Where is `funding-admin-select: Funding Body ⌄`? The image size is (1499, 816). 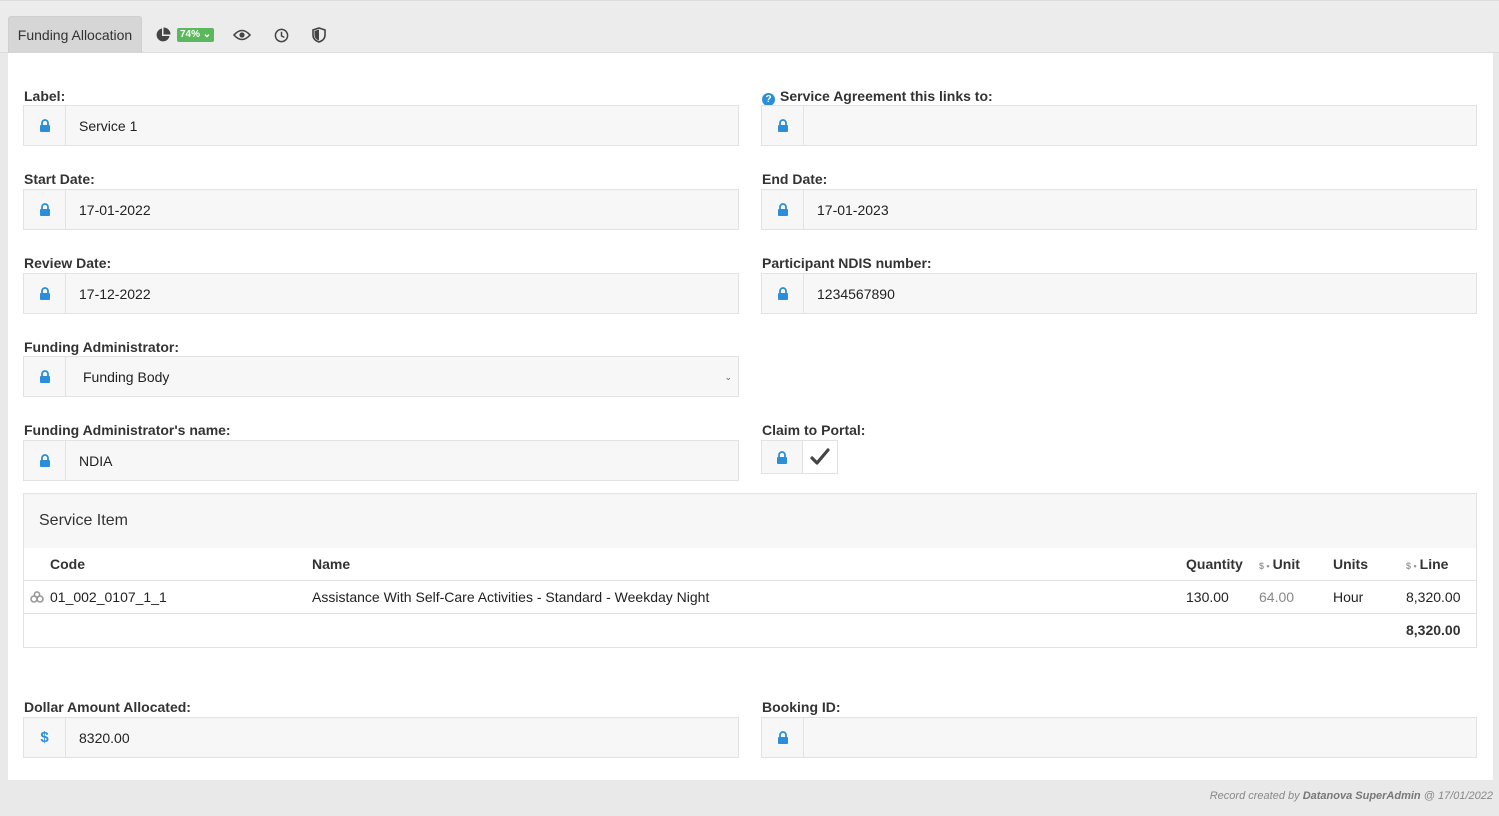
funding-admin-select: Funding Body ⌄ is located at coordinates (381, 376).